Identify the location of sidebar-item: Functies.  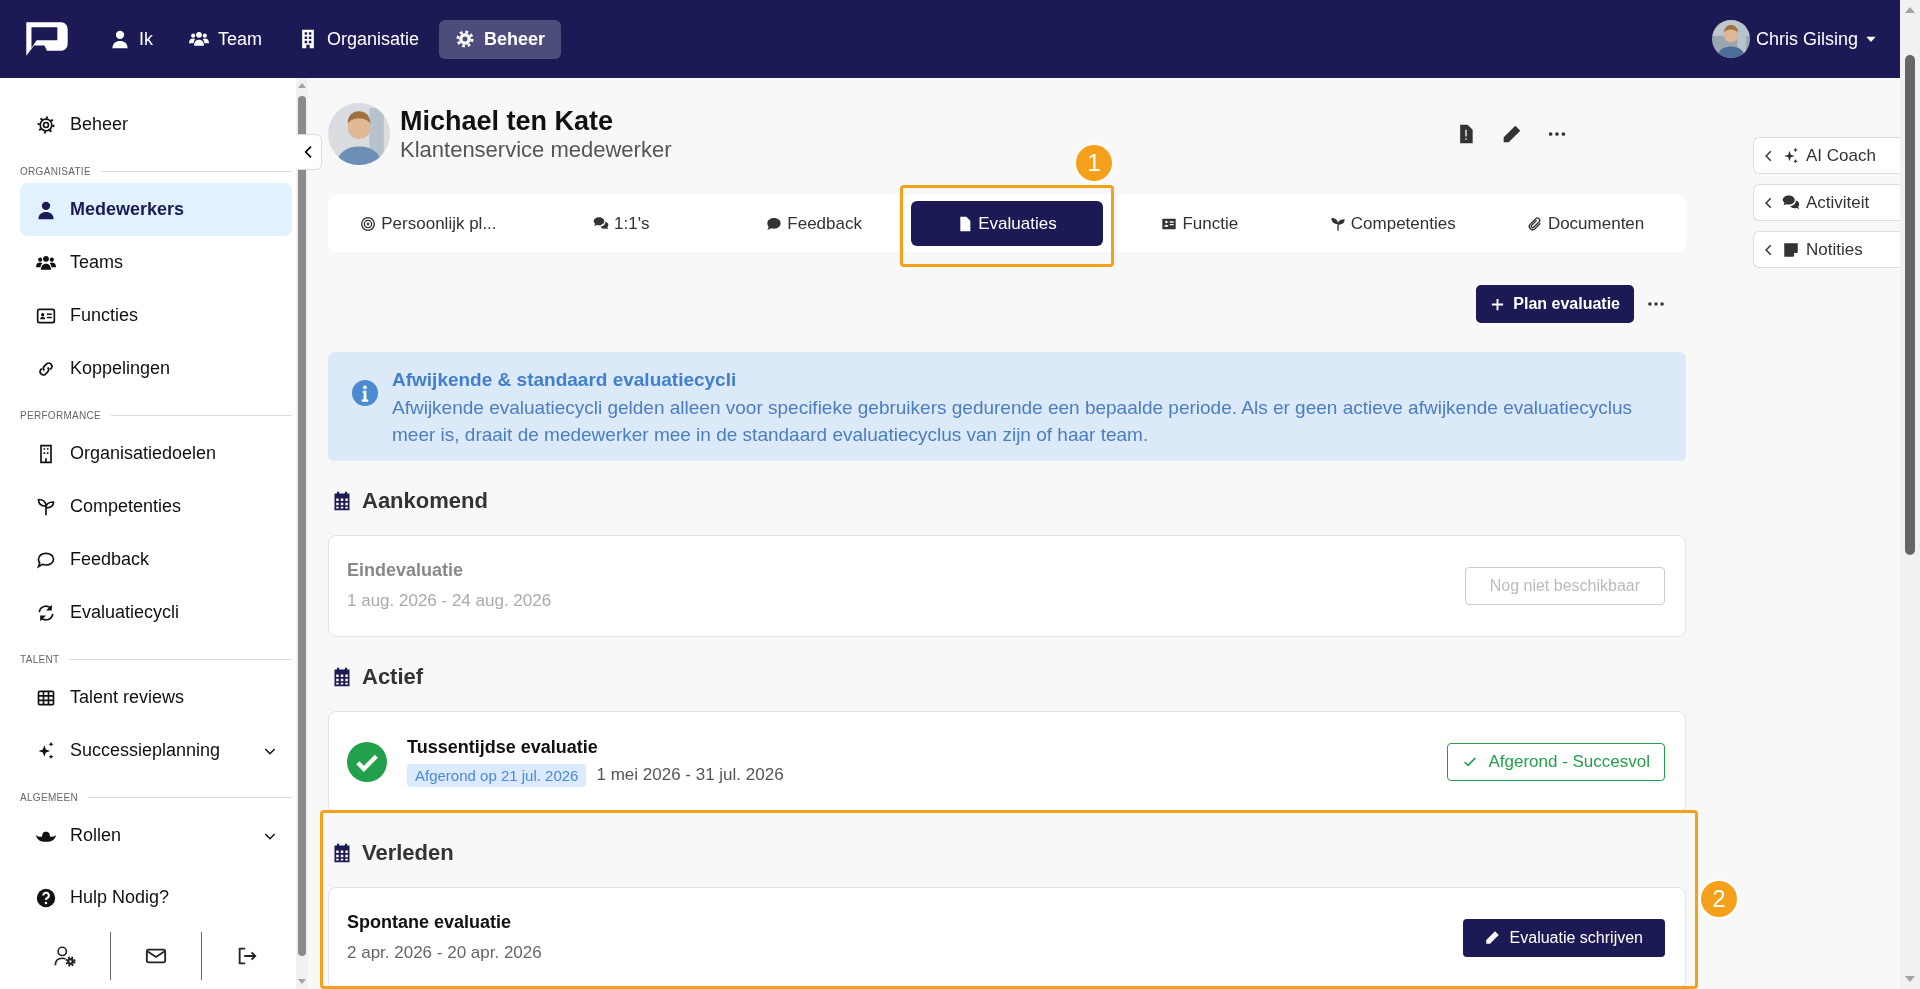
(156, 315).